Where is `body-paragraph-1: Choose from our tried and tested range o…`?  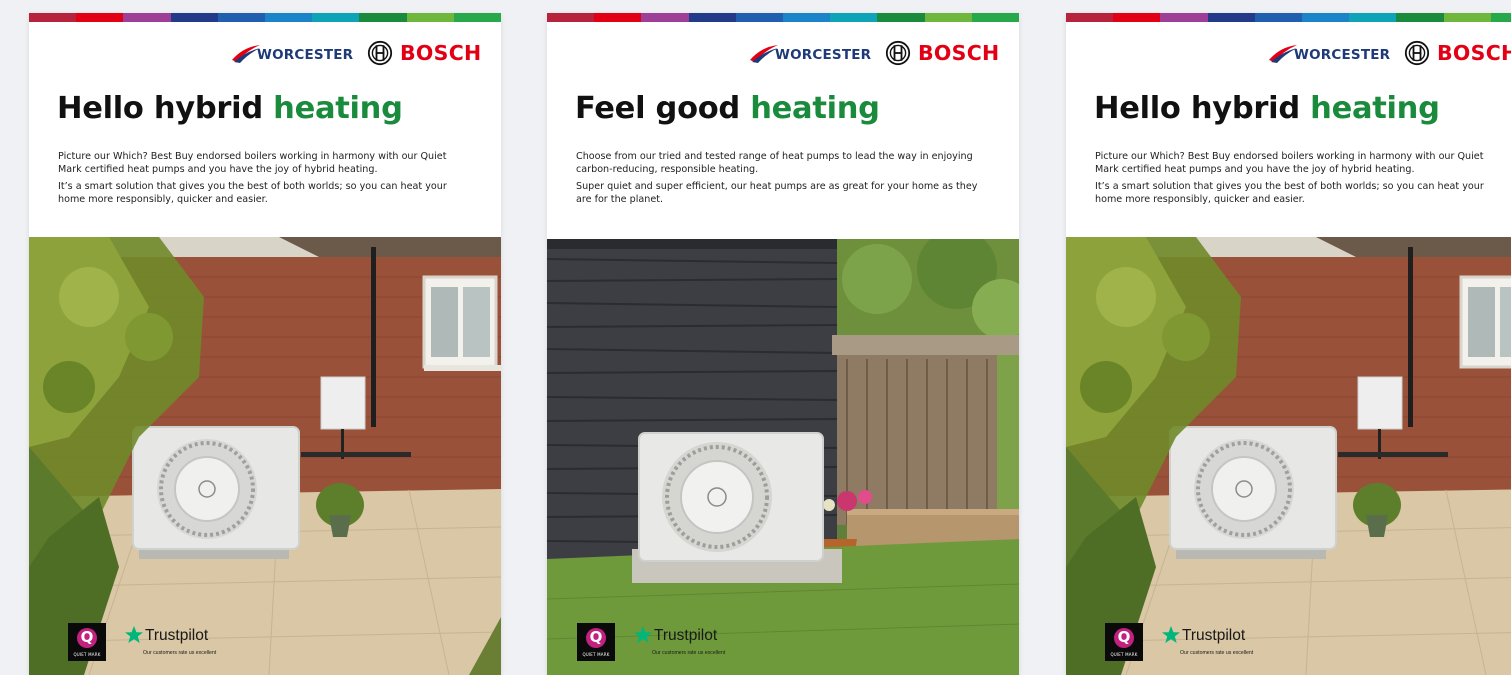 body-paragraph-1: Choose from our tried and tested range o… is located at coordinates (774, 163).